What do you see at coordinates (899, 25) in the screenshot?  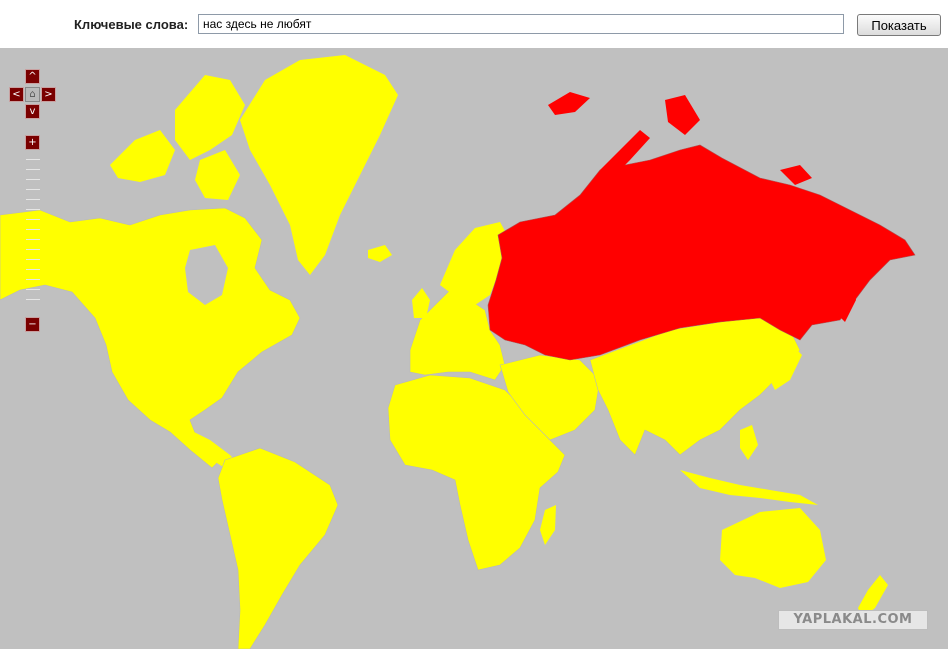 I see `show-button: Показать` at bounding box center [899, 25].